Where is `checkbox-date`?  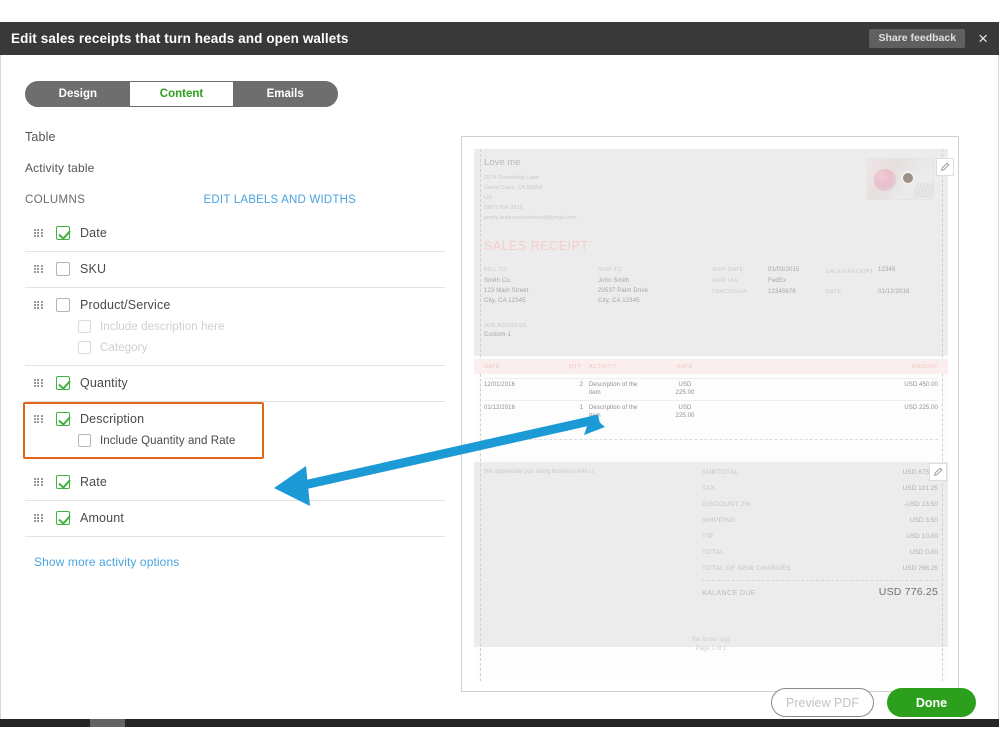 checkbox-date is located at coordinates (63, 233).